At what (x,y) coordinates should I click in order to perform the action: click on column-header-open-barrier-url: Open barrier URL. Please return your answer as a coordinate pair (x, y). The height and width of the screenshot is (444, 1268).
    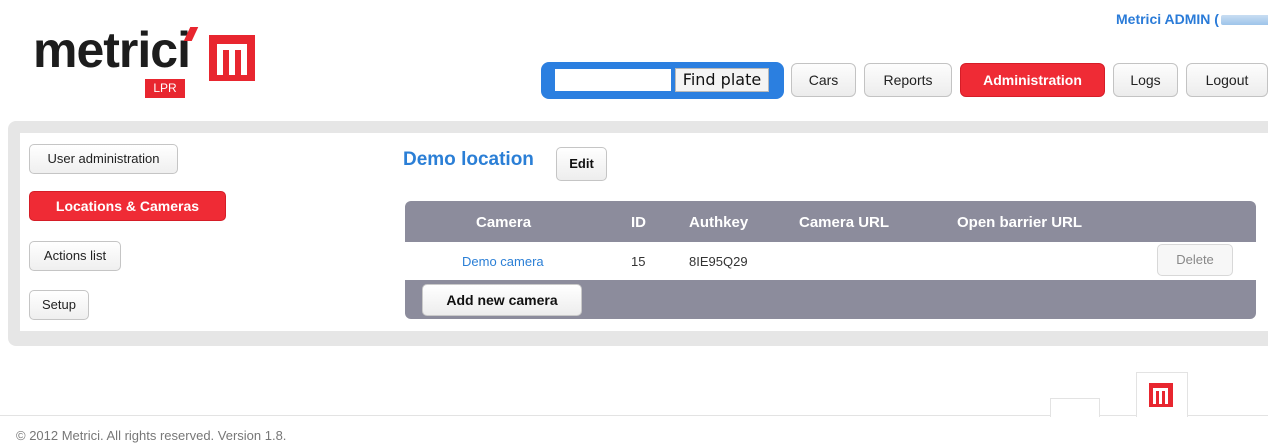
    Looking at the image, I should click on (1020, 222).